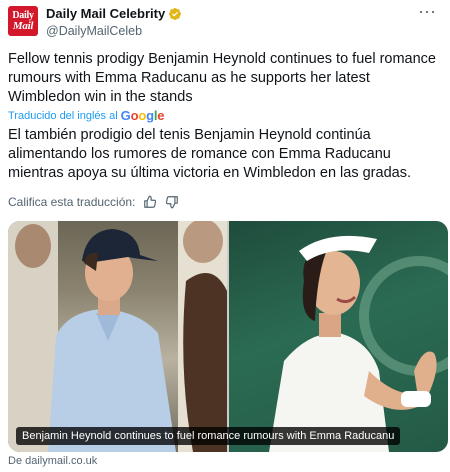  What do you see at coordinates (63, 115) in the screenshot?
I see `translated-by-label: Traducido del inglés al` at bounding box center [63, 115].